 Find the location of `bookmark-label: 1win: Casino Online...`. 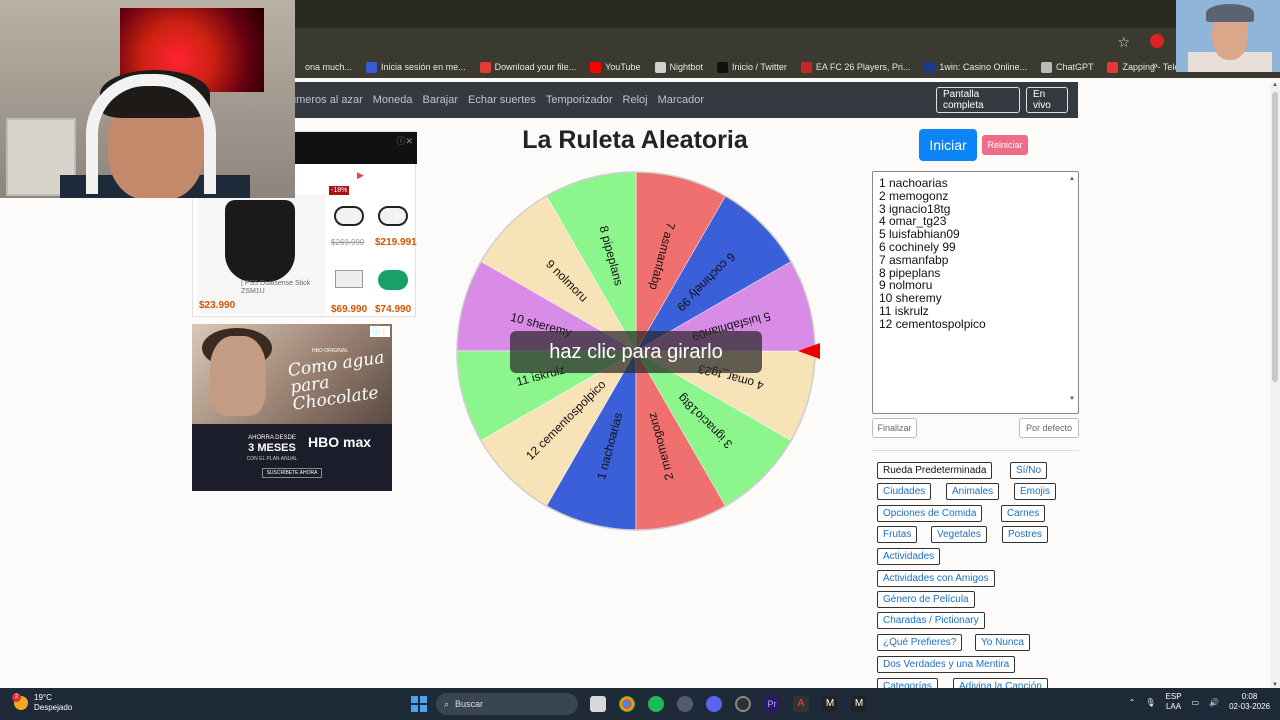

bookmark-label: 1win: Casino Online... is located at coordinates (983, 67).